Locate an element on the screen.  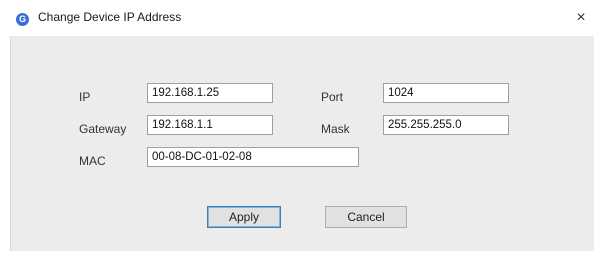
ip-input is located at coordinates (210, 93).